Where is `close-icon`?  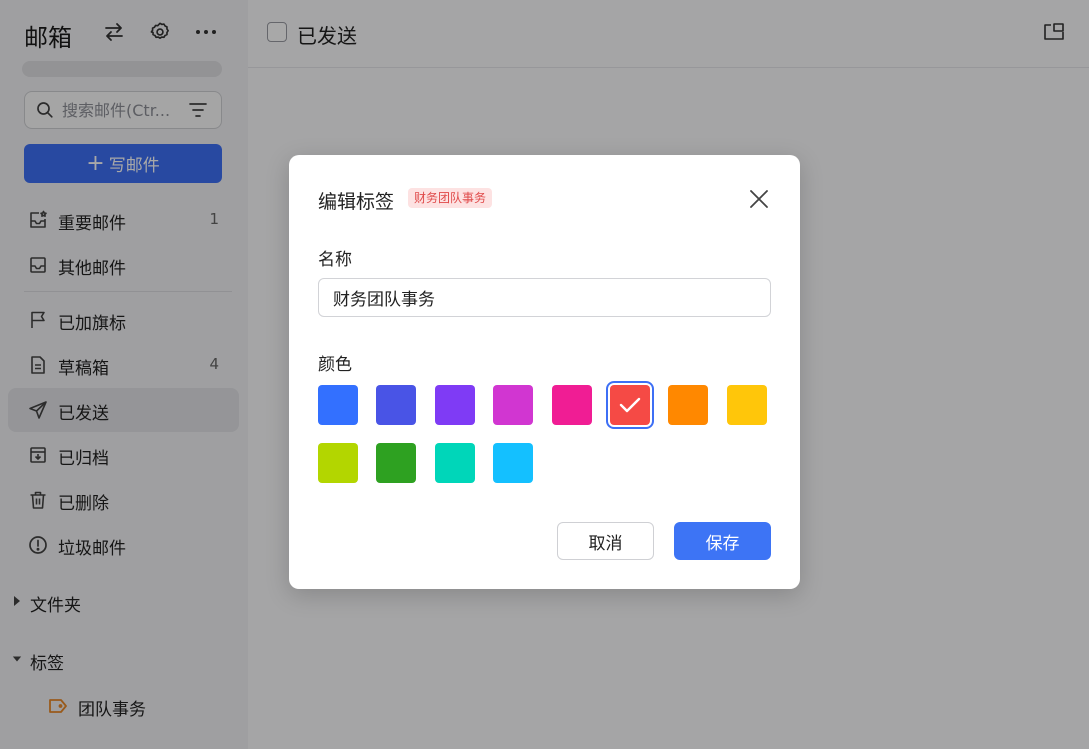 close-icon is located at coordinates (759, 199).